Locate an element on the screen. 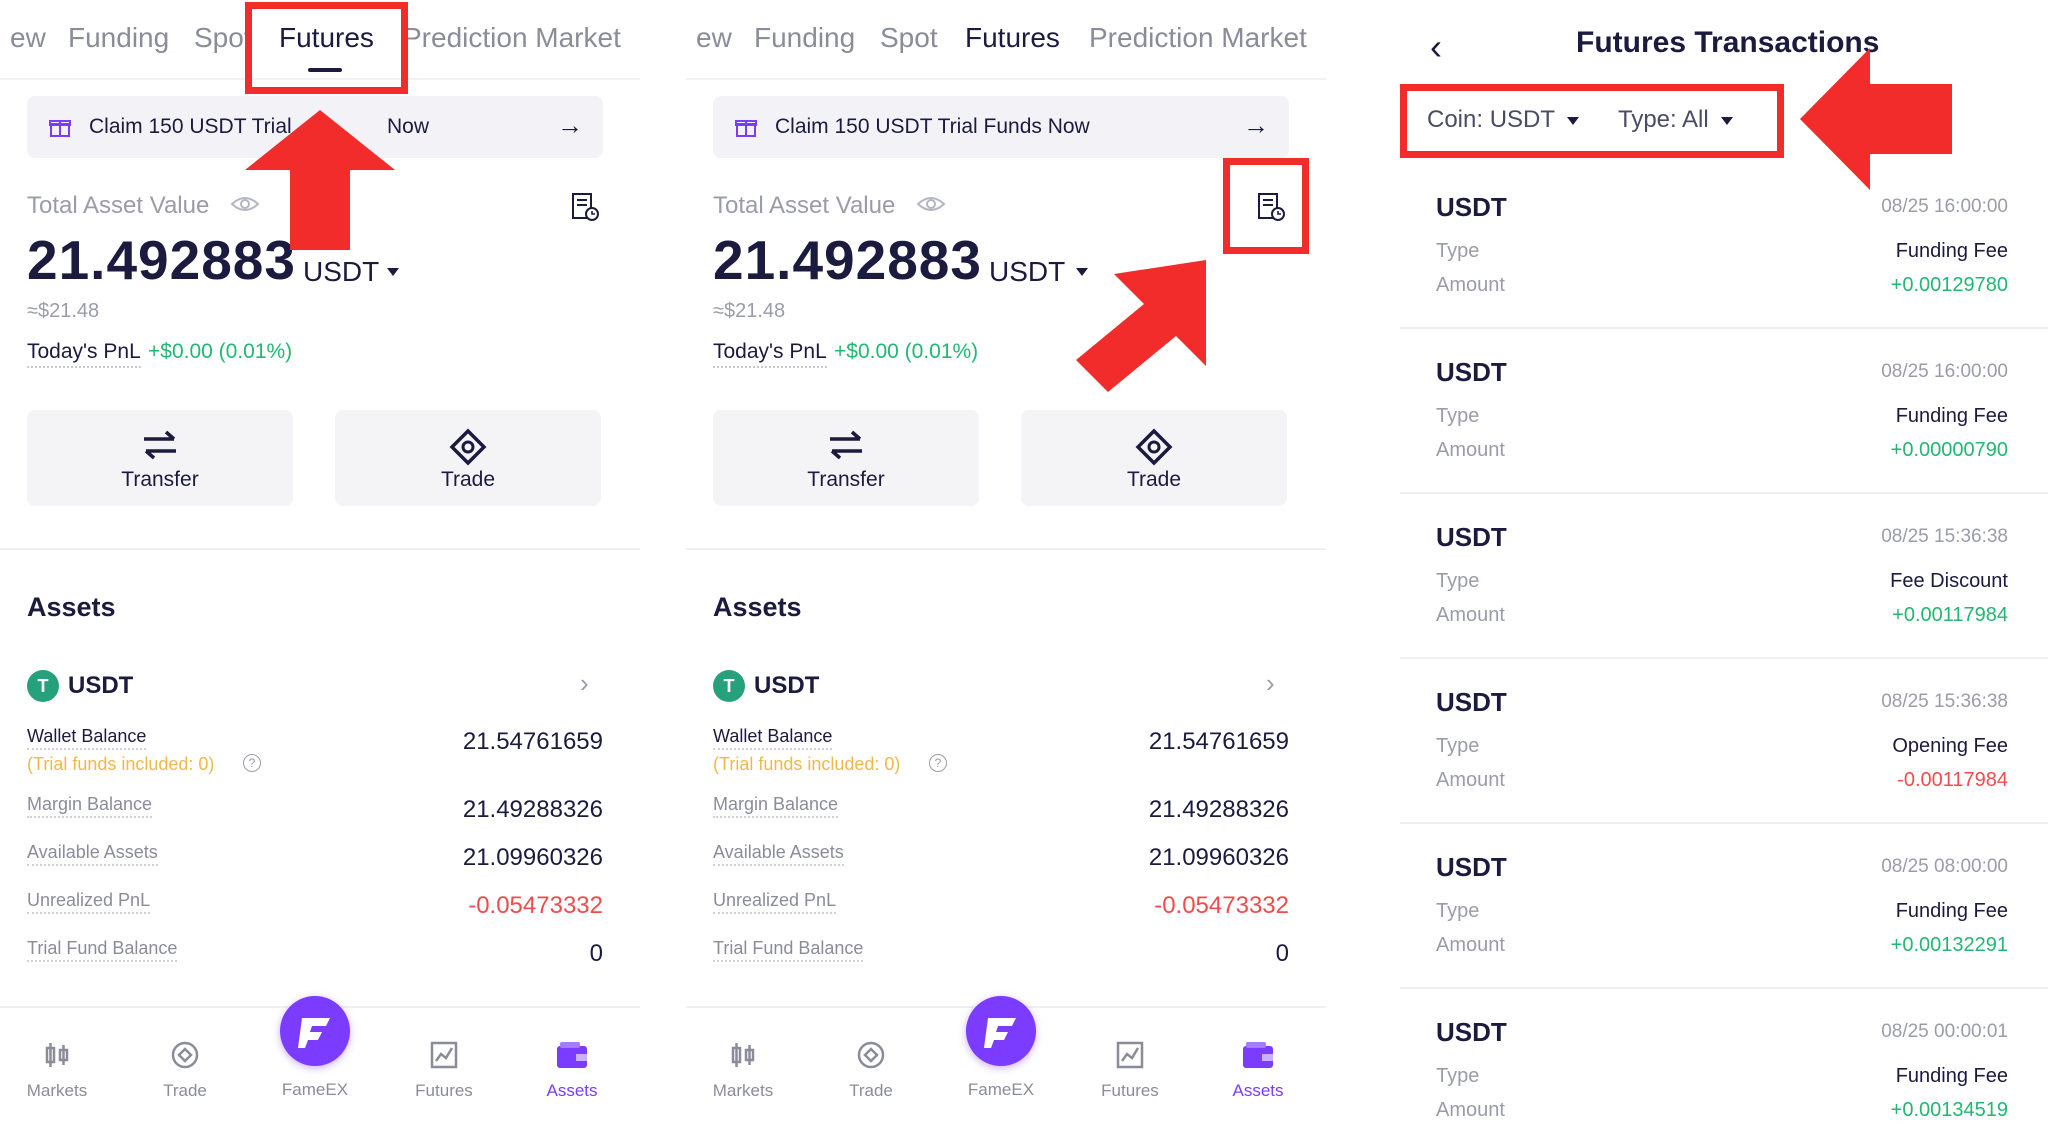 This screenshot has height=1139, width=2048. tx-amount-value: +0.00117984 is located at coordinates (1950, 615).